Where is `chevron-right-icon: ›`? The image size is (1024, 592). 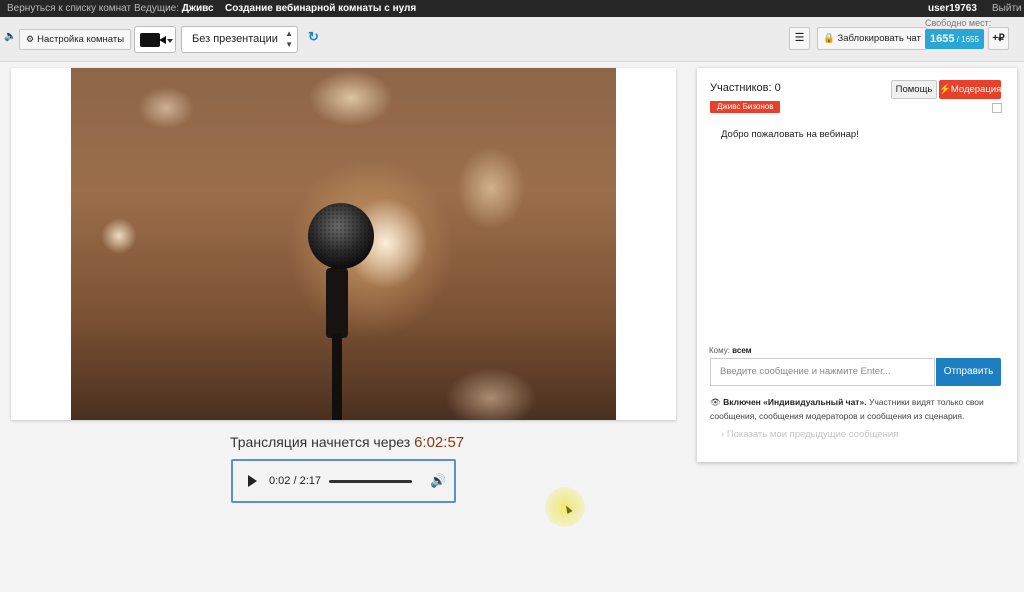
chevron-right-icon: › is located at coordinates (723, 434).